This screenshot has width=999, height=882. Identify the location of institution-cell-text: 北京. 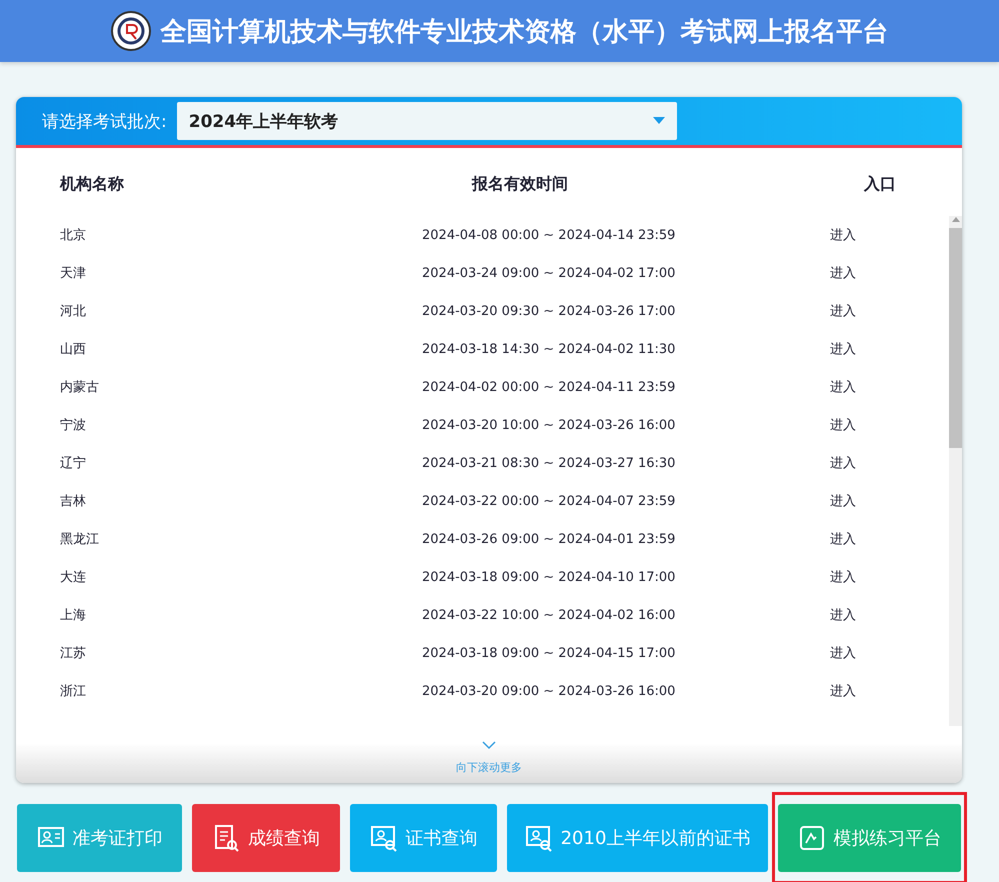
(73, 235).